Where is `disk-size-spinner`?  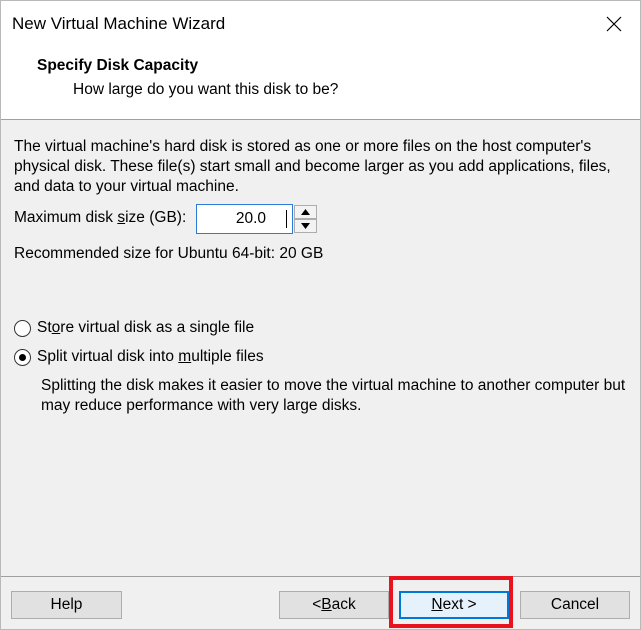
disk-size-spinner is located at coordinates (257, 219).